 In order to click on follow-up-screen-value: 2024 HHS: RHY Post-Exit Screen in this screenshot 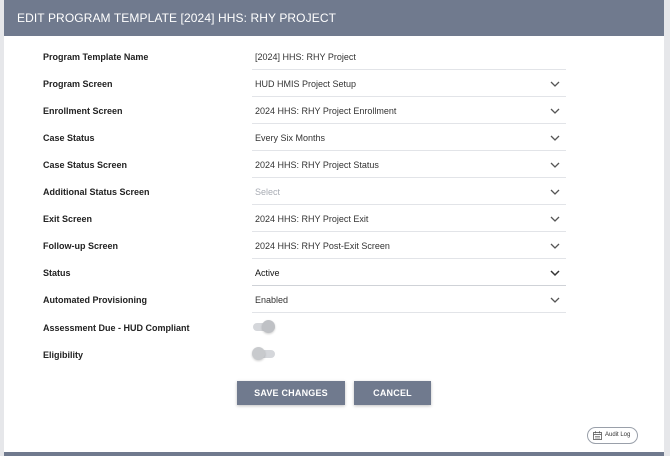, I will do `click(322, 246)`.